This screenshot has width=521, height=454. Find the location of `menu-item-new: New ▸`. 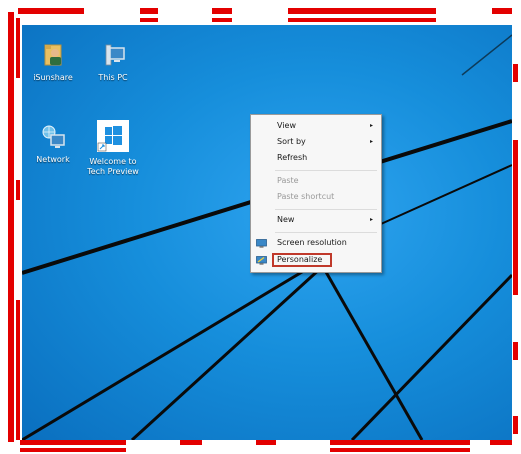

menu-item-new: New ▸ is located at coordinates (327, 220).